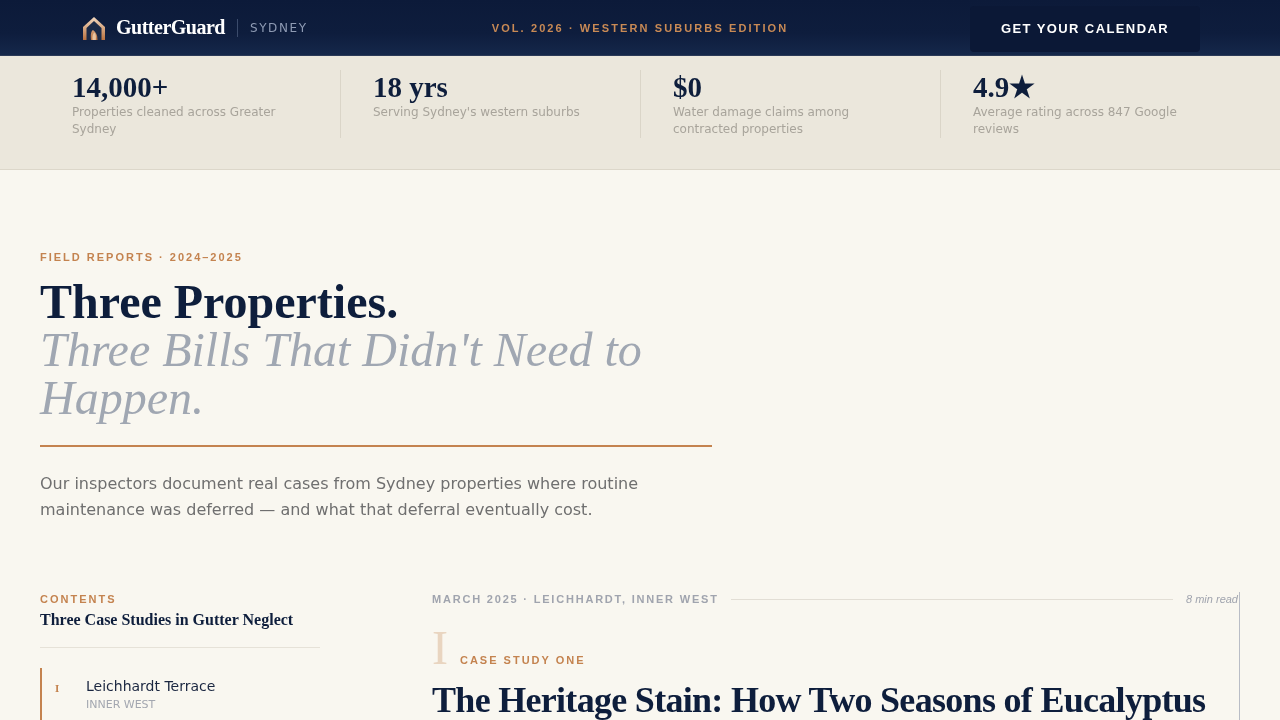 The height and width of the screenshot is (720, 1280). What do you see at coordinates (477, 112) in the screenshot?
I see `stat-label: Serving Sydney's western suburbs` at bounding box center [477, 112].